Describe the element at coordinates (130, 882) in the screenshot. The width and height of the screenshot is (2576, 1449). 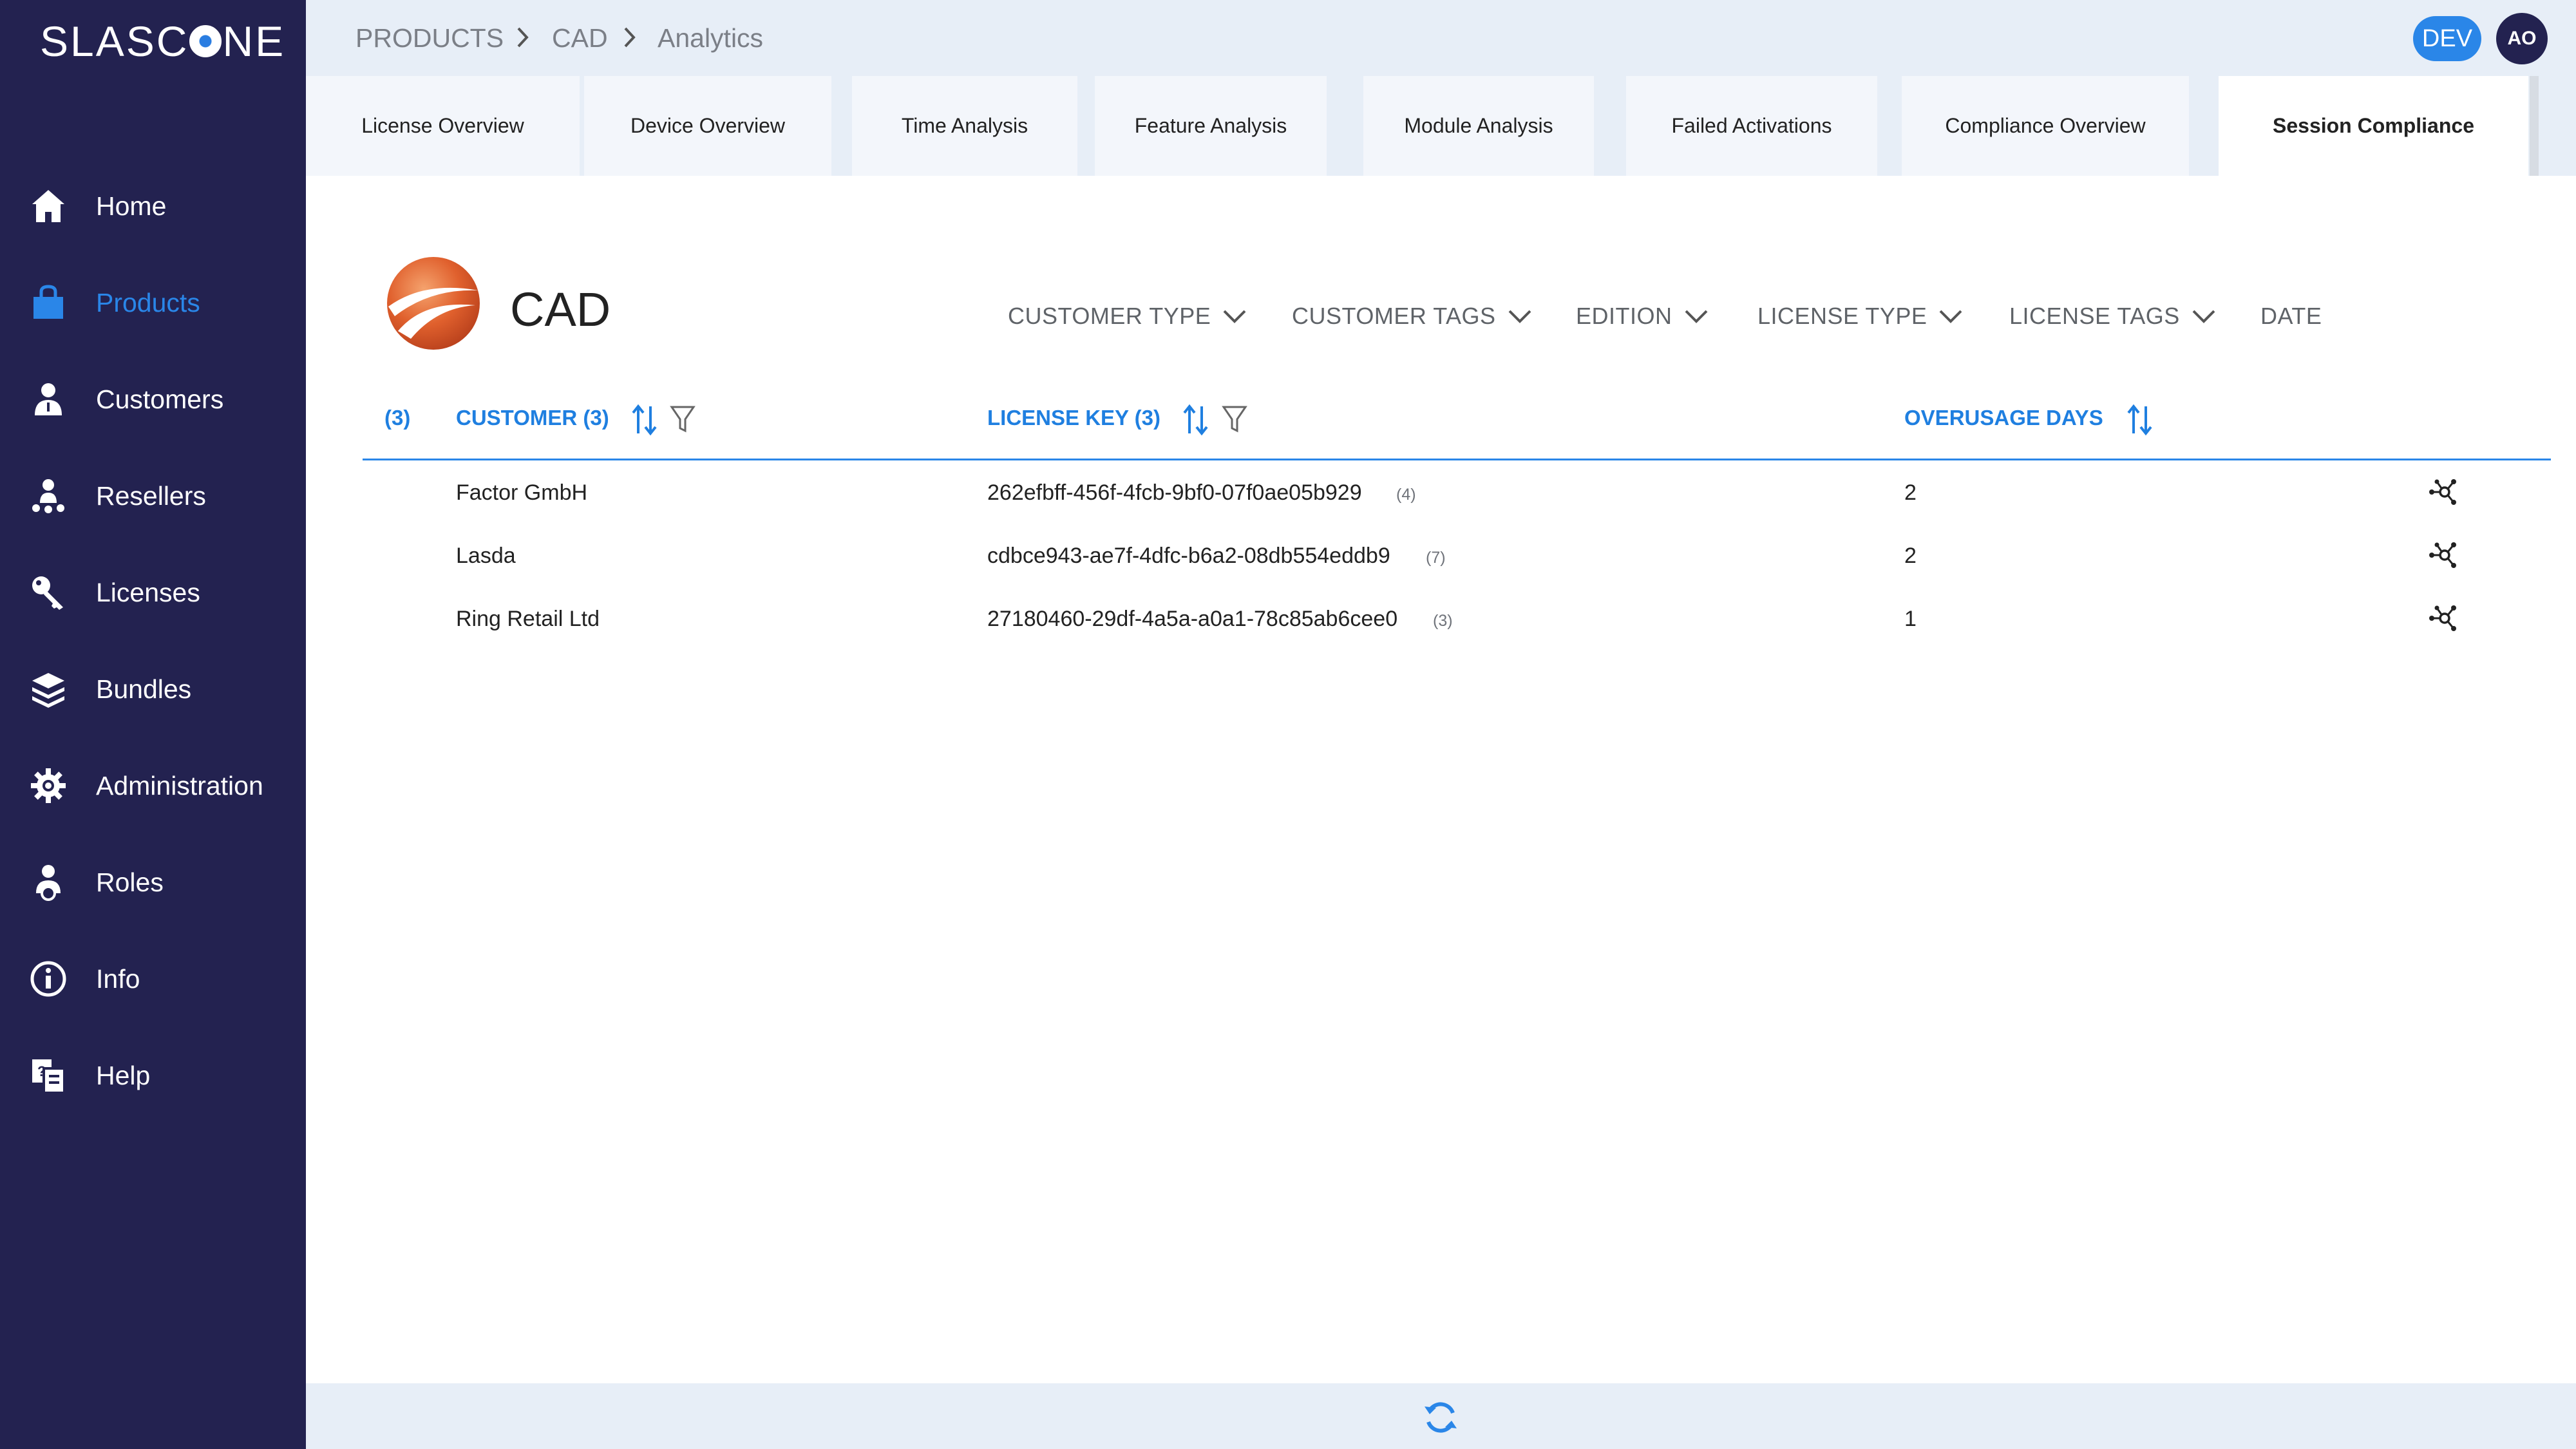
I see `sidebar-item-label: Roles` at that location.